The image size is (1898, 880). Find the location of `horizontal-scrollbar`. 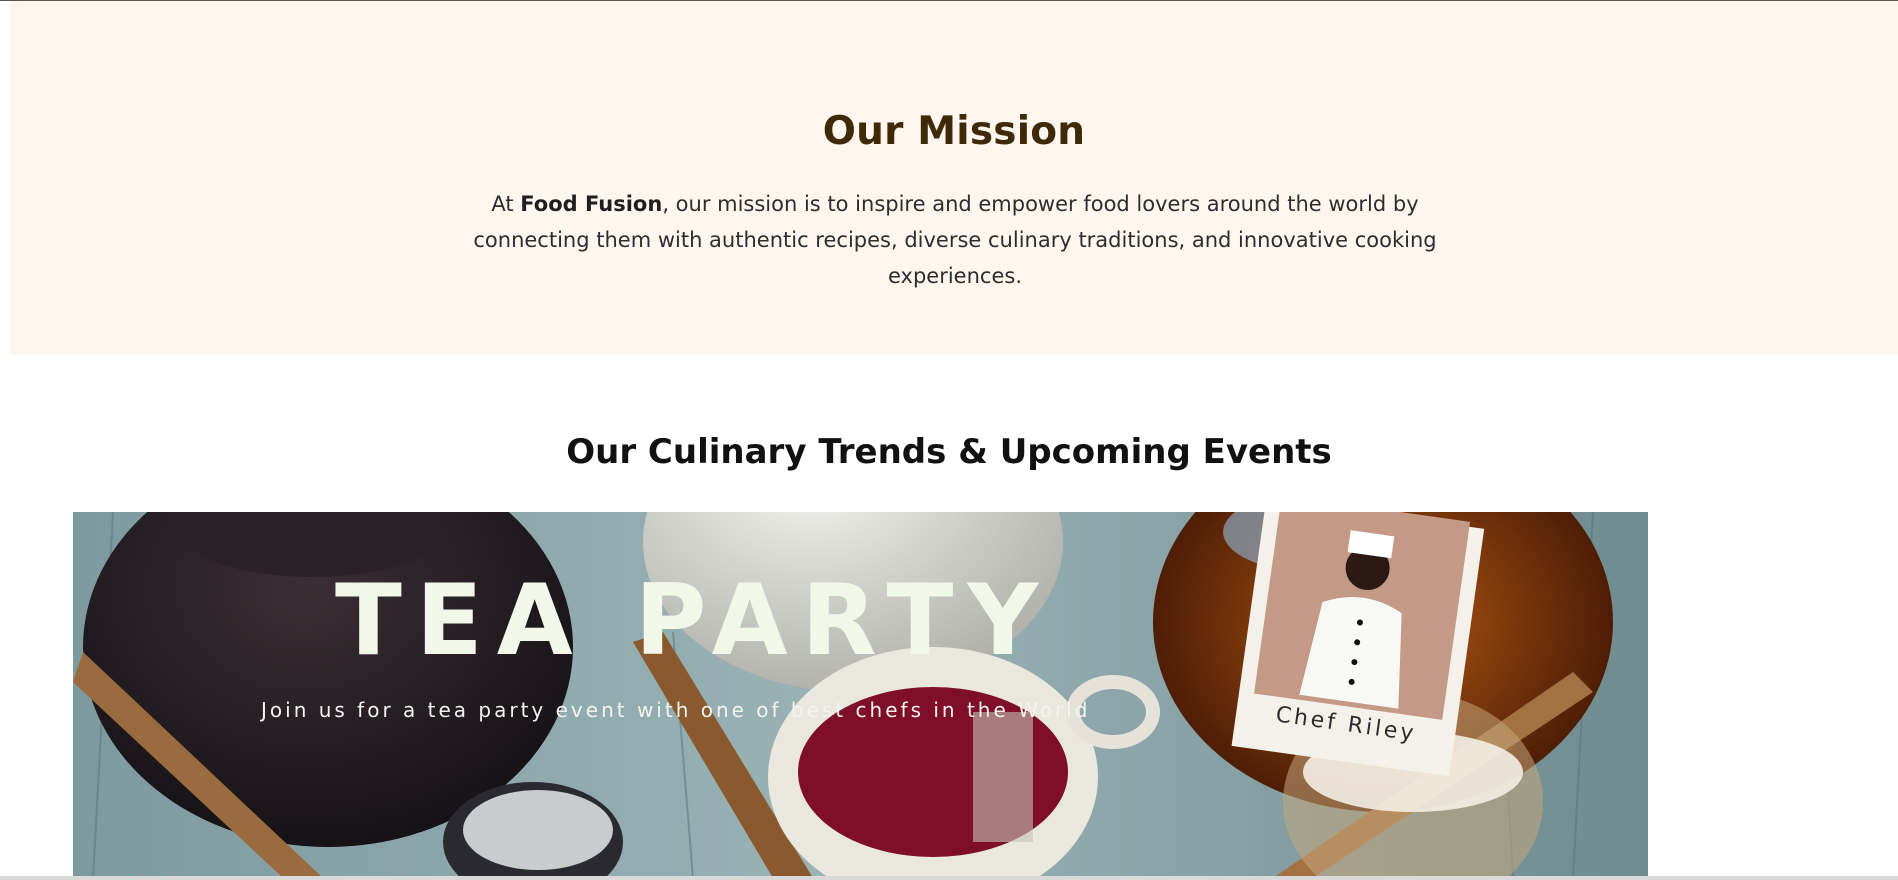

horizontal-scrollbar is located at coordinates (949, 878).